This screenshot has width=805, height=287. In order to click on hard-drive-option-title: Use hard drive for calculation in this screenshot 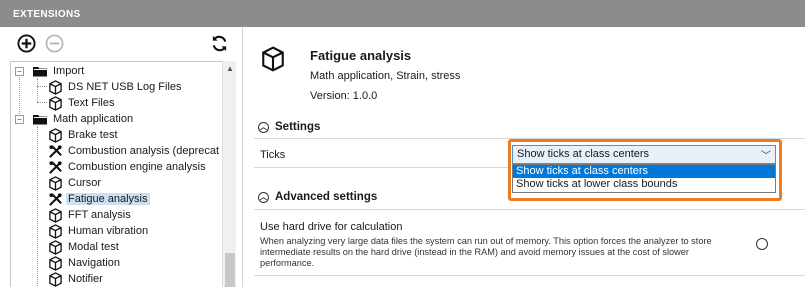, I will do `click(331, 227)`.